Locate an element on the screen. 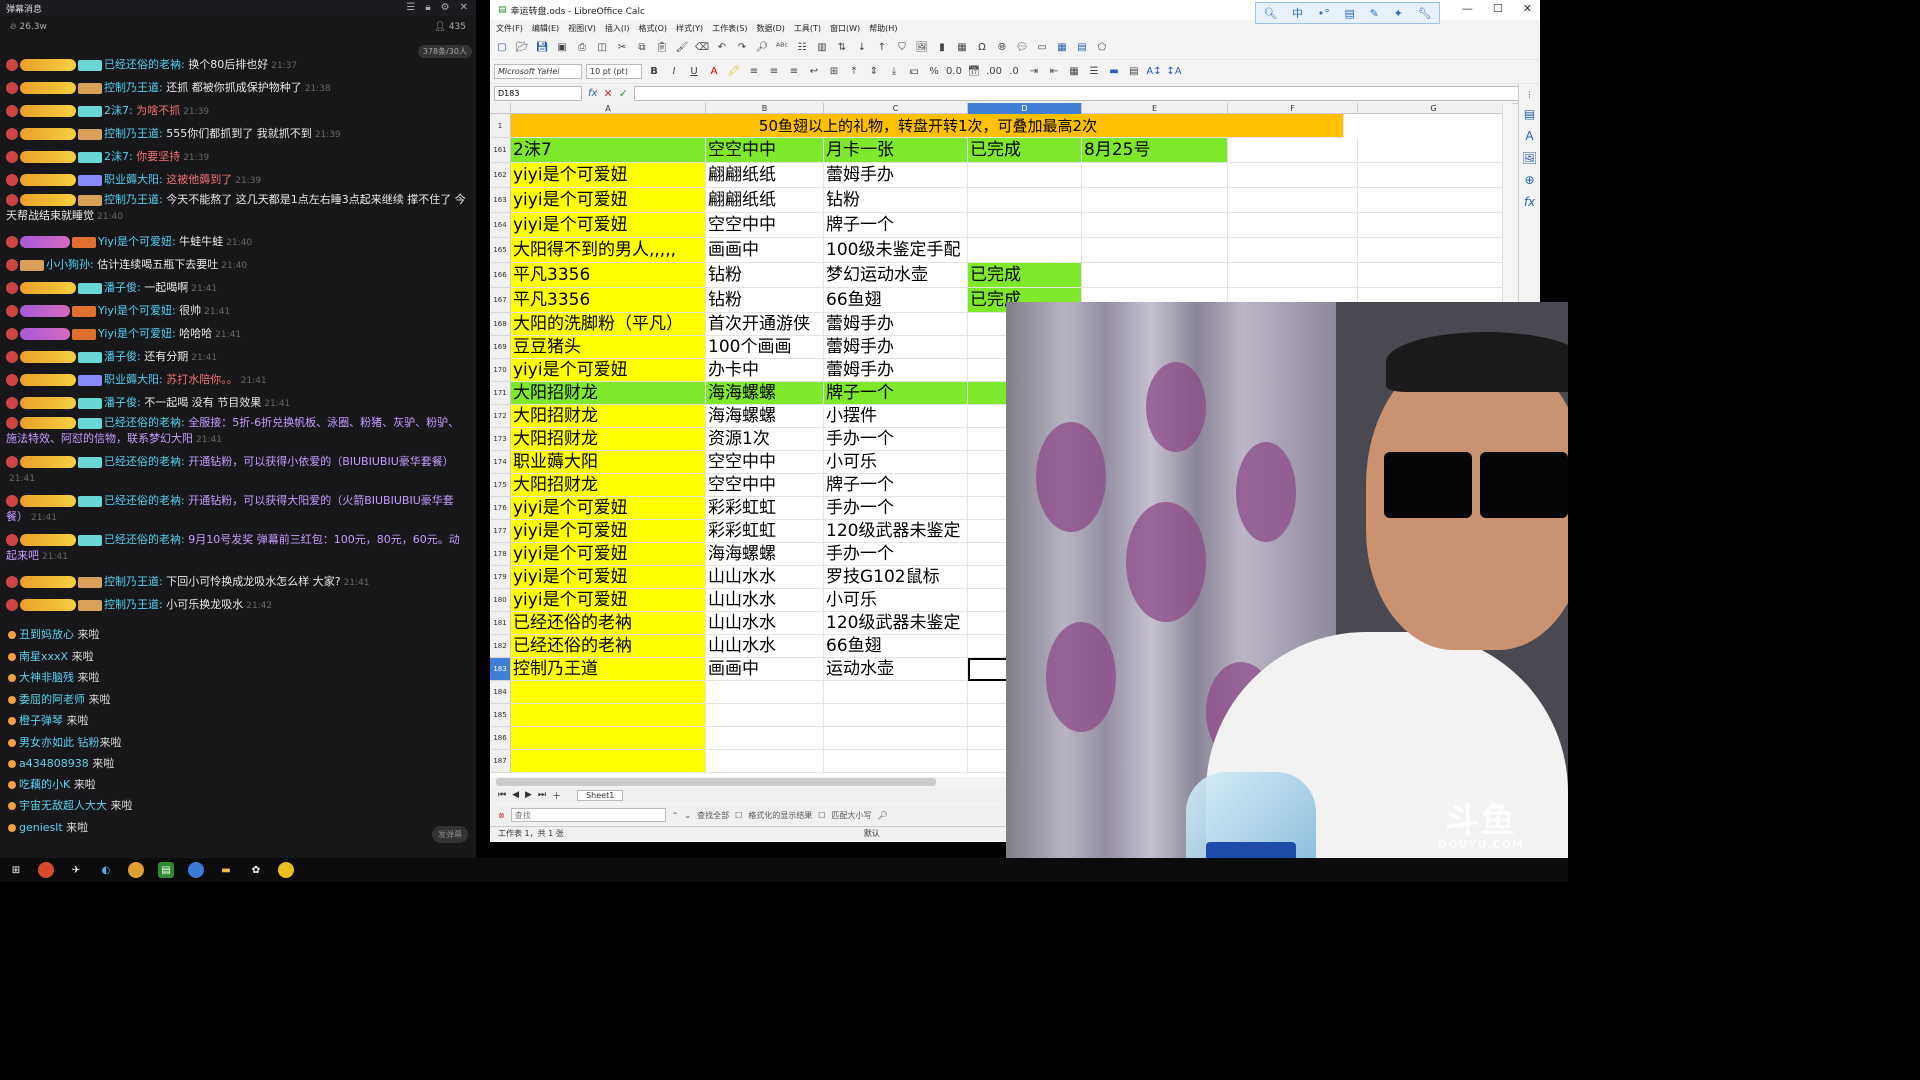 Image resolution: width=1920 pixels, height=1080 pixels. new-icon: ▢ is located at coordinates (502, 48).